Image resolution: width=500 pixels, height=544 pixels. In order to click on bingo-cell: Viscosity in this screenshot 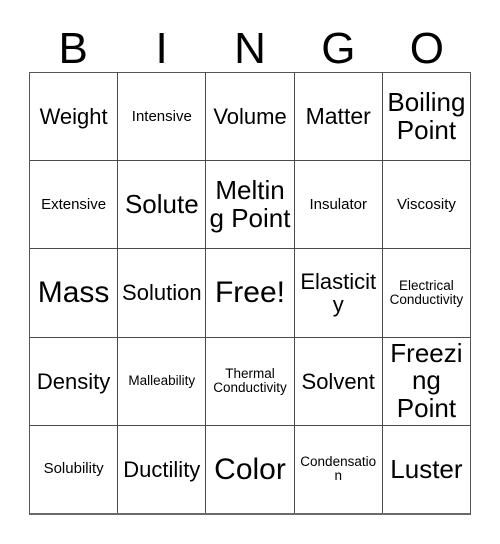, I will do `click(425, 205)`.